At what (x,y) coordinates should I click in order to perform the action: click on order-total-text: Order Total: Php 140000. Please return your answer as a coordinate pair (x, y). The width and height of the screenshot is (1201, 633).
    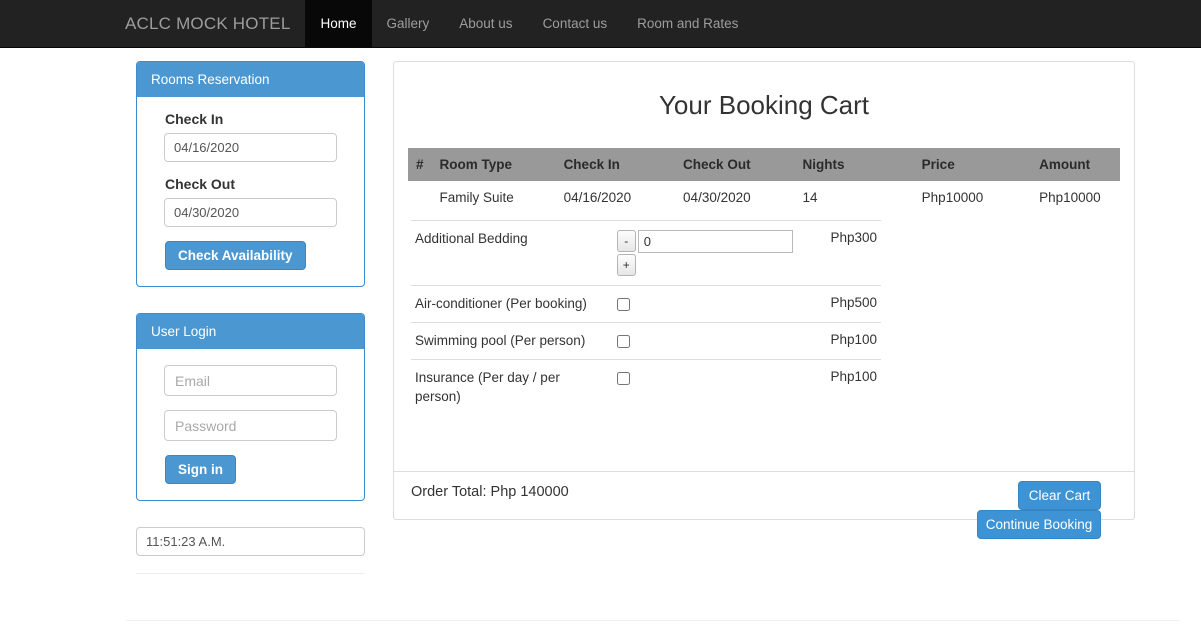
    Looking at the image, I should click on (490, 492).